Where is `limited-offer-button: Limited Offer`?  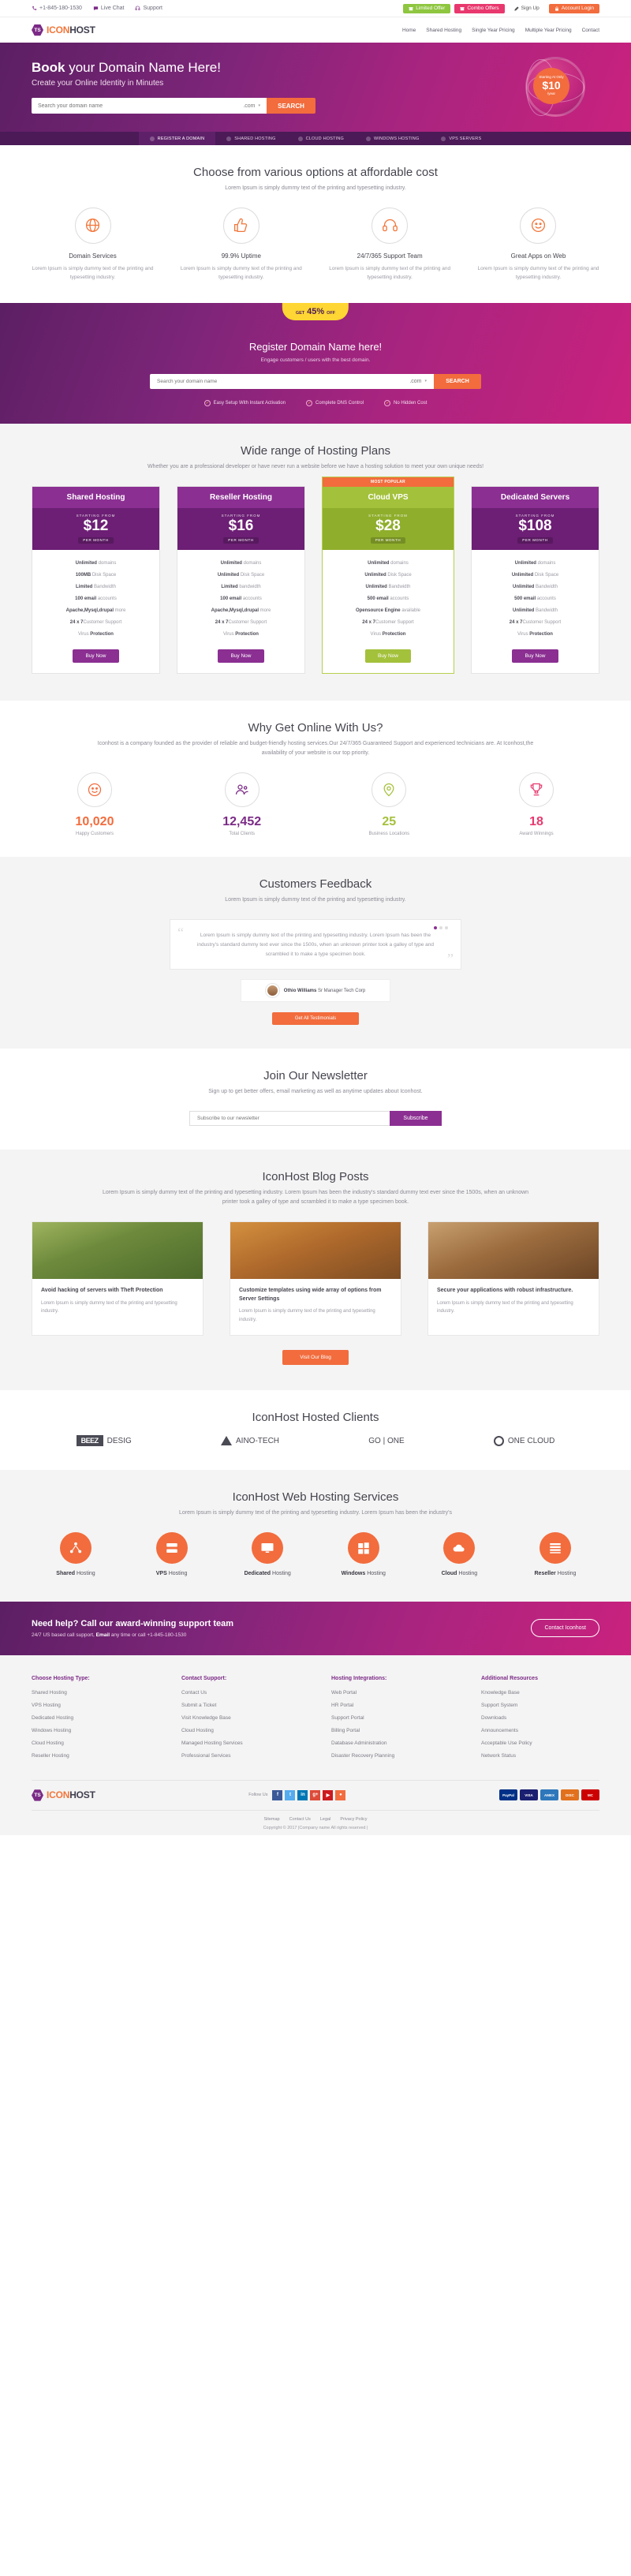
limited-offer-button: Limited Offer is located at coordinates (427, 8).